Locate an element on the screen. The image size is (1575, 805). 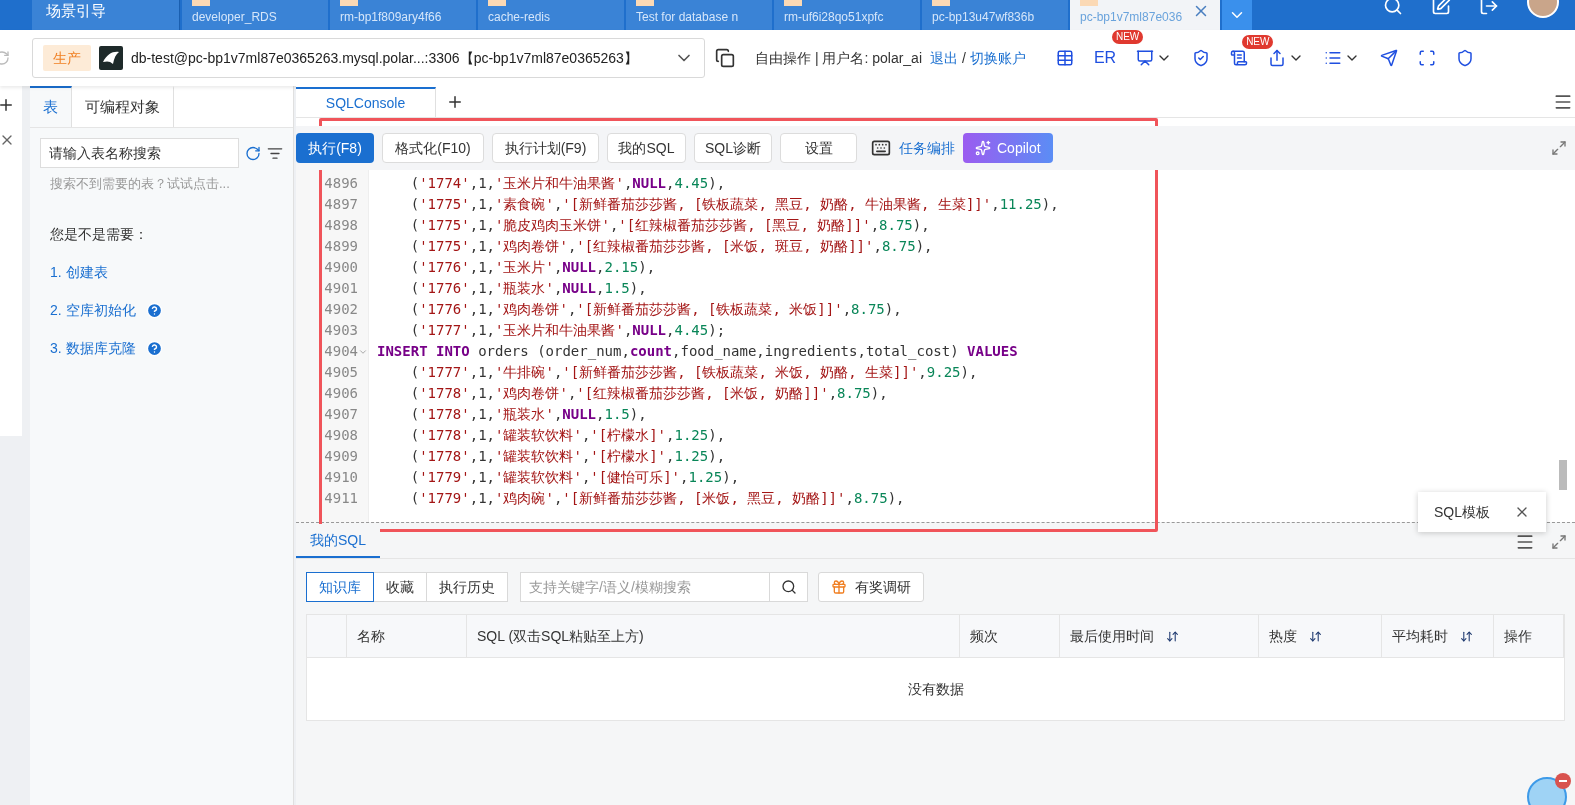
tab-dropdown-button is located at coordinates (1237, 15).